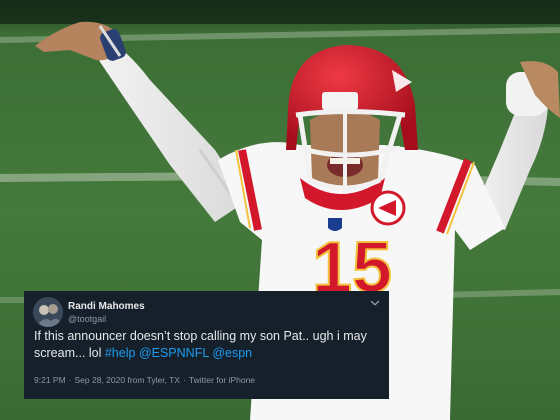 Image resolution: width=560 pixels, height=420 pixels. What do you see at coordinates (232, 353) in the screenshot?
I see `mention-link-espn: @espn` at bounding box center [232, 353].